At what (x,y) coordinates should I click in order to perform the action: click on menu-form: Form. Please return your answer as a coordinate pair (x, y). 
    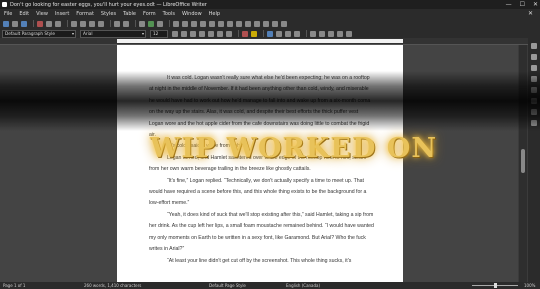
    Looking at the image, I should click on (149, 14).